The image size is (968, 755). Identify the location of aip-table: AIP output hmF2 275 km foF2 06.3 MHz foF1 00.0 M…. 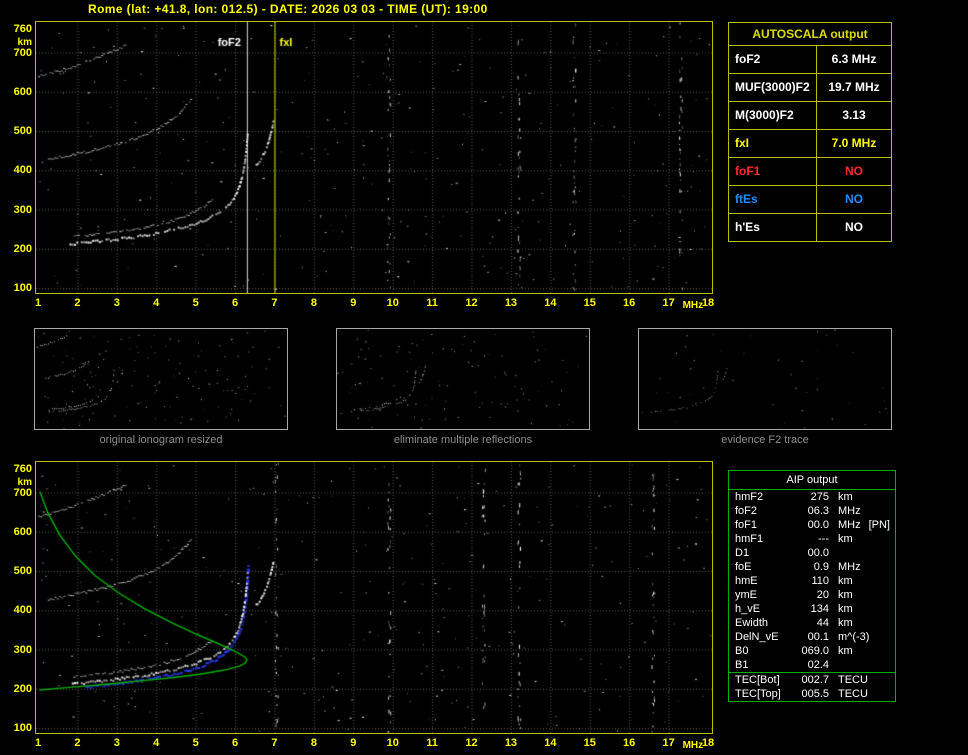
(812, 586).